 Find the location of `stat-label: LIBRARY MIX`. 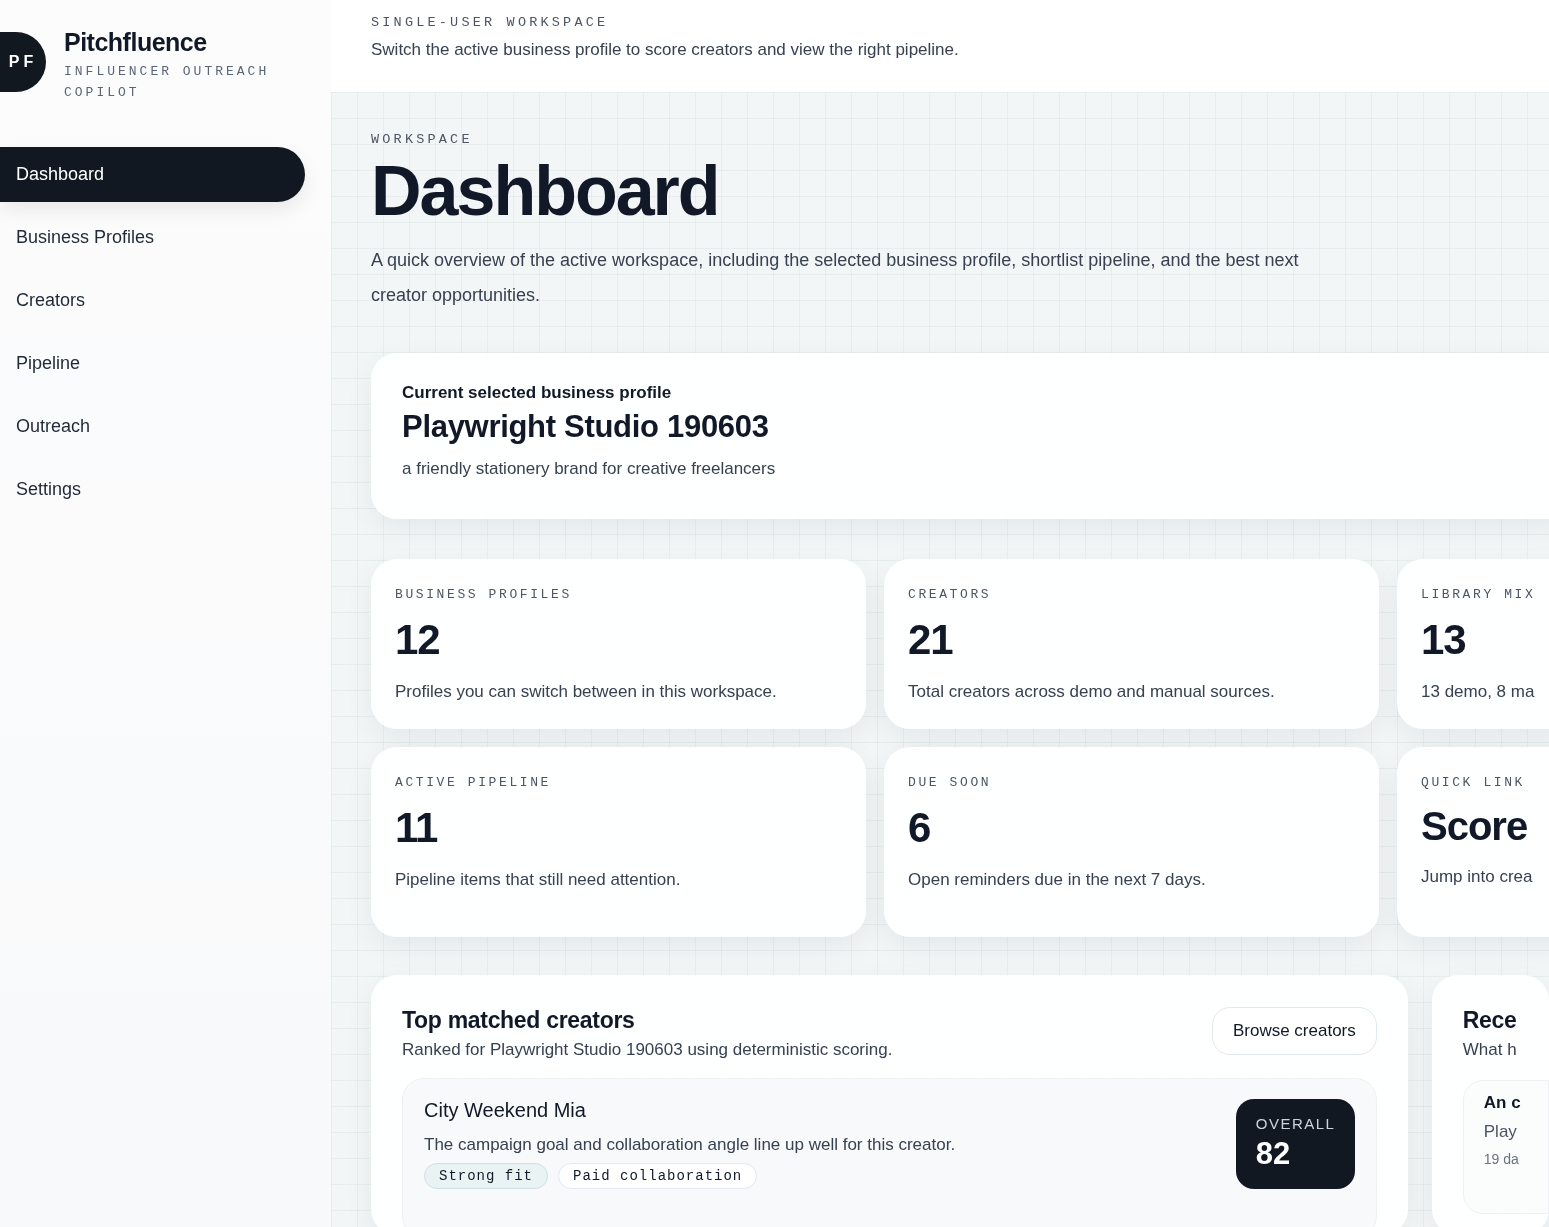

stat-label: LIBRARY MIX is located at coordinates (1478, 594).